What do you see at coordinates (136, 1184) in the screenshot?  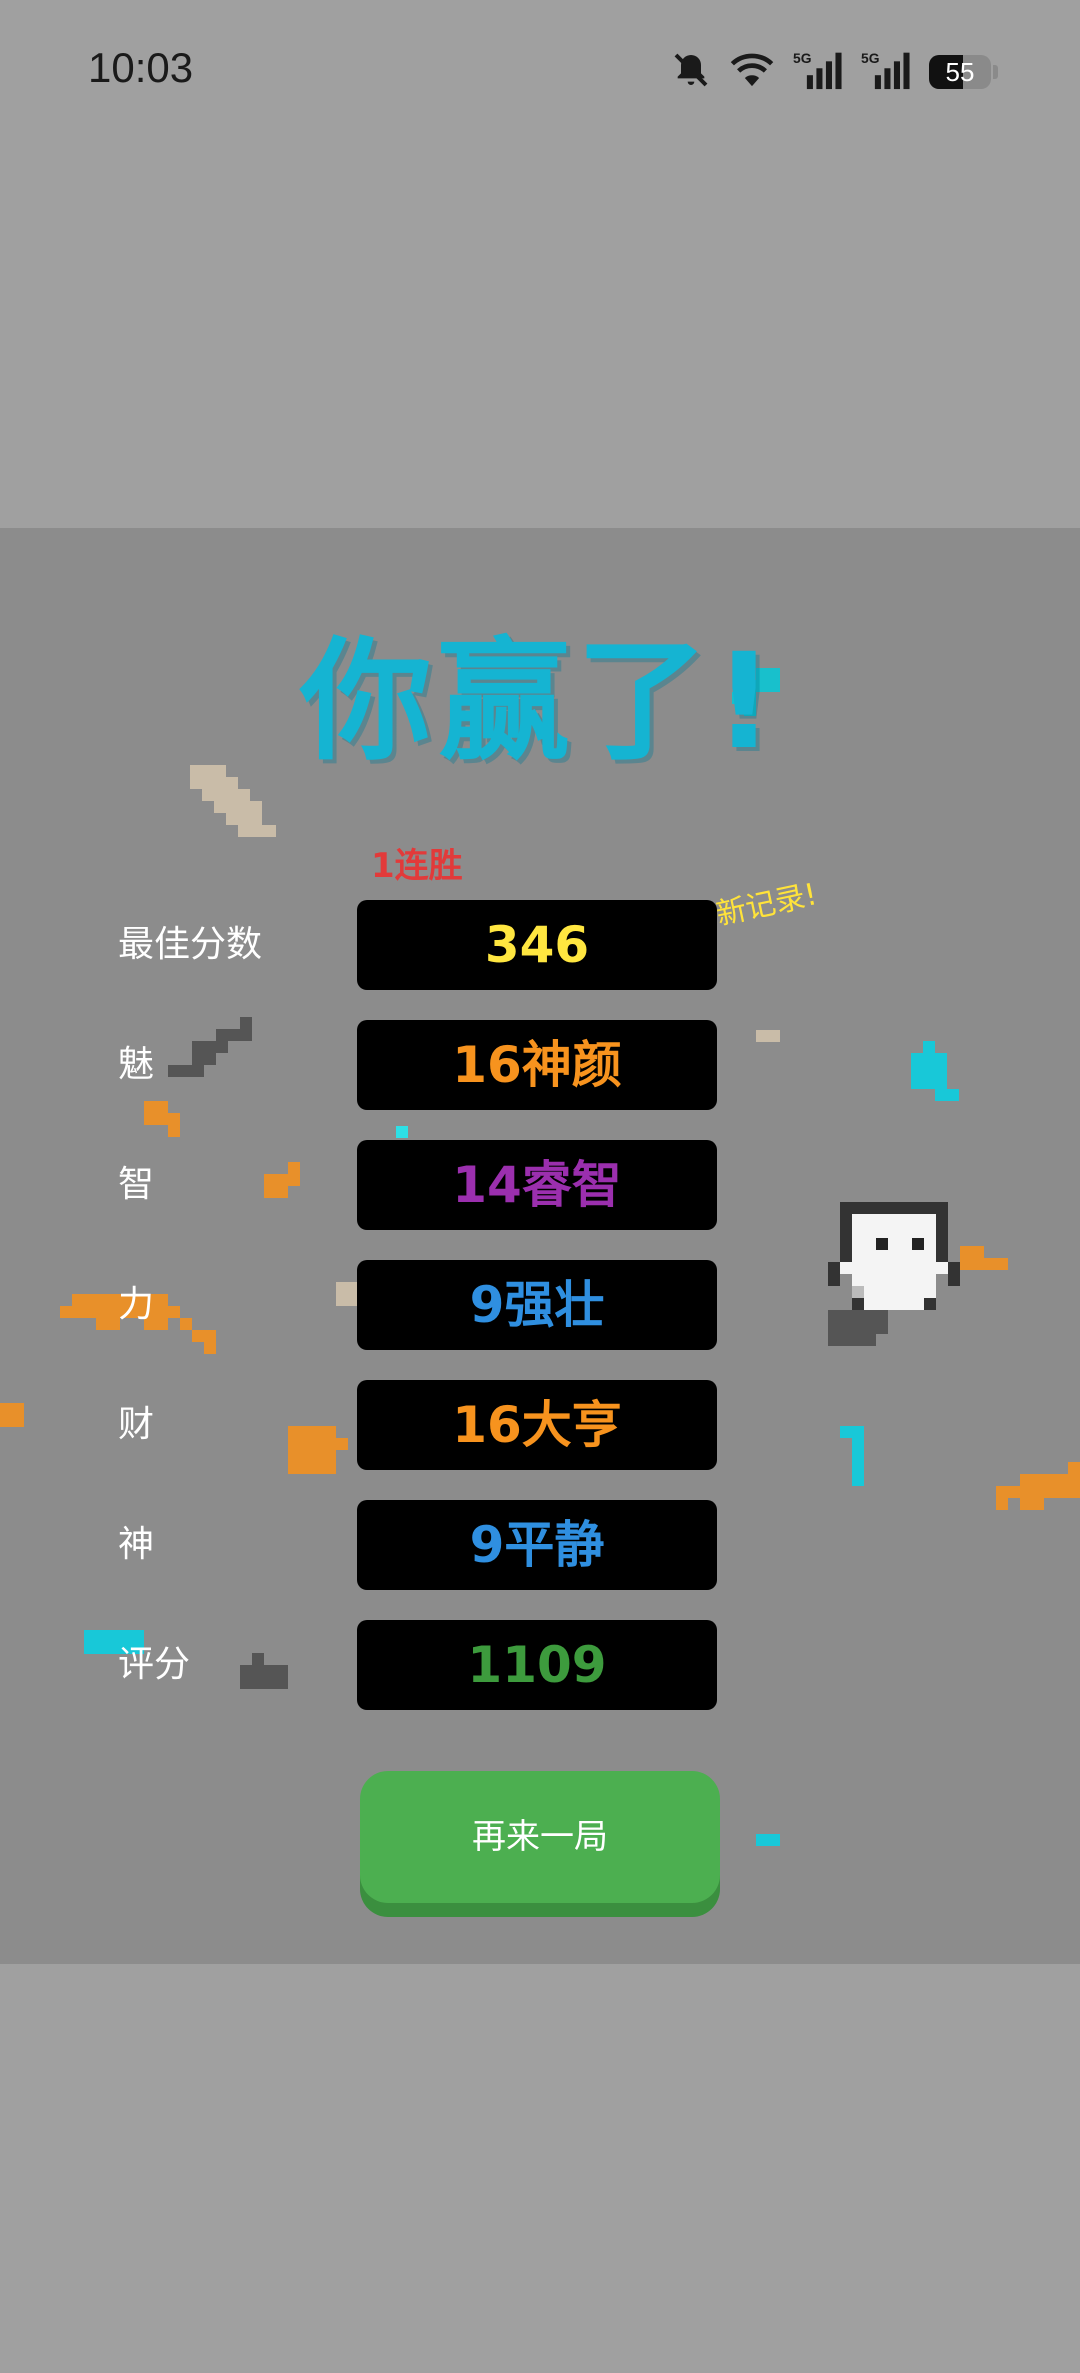 I see `stat-label: 智` at bounding box center [136, 1184].